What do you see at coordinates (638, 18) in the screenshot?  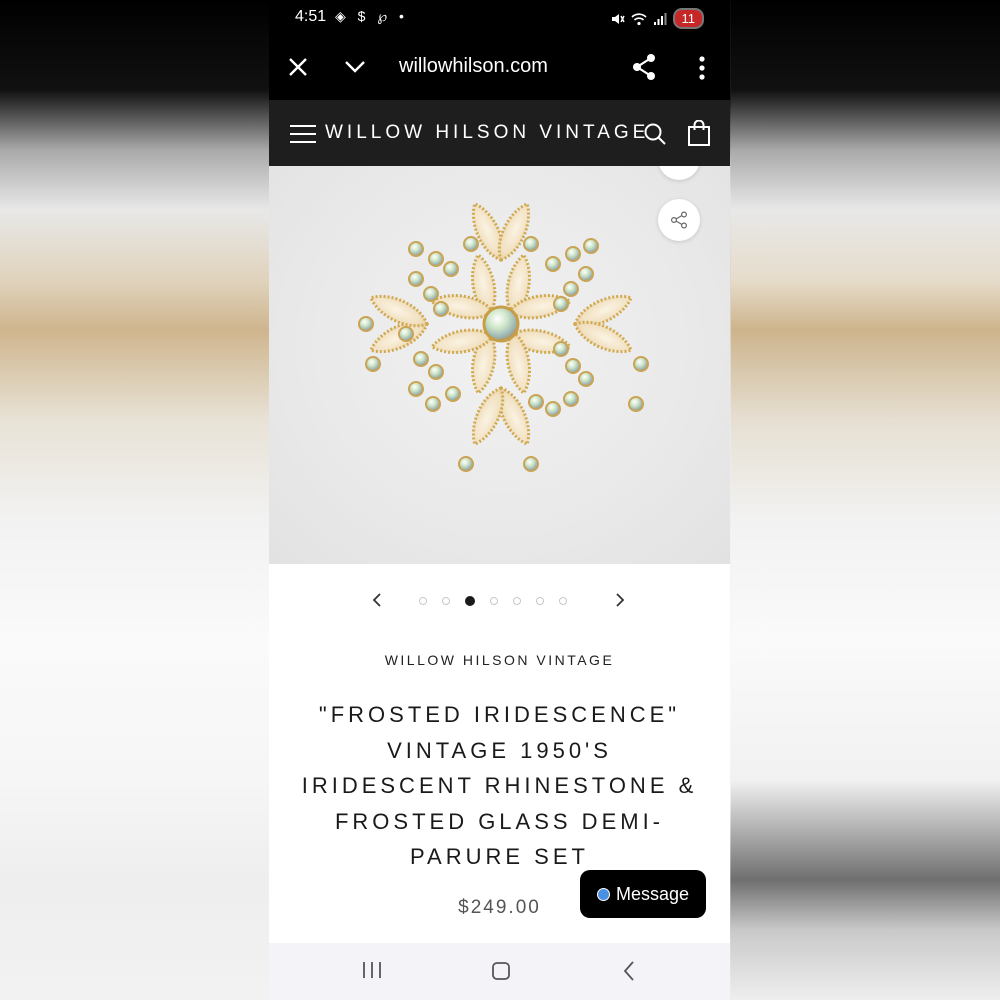 I see `wifi-icon` at bounding box center [638, 18].